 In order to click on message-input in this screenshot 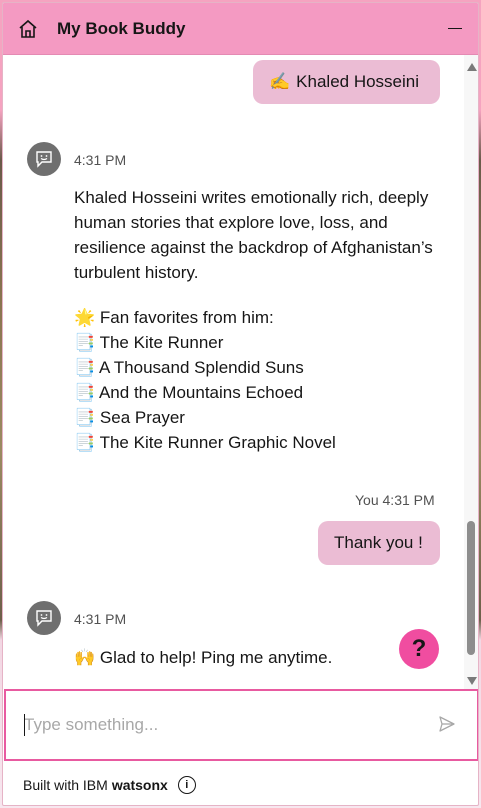, I will do `click(219, 725)`.